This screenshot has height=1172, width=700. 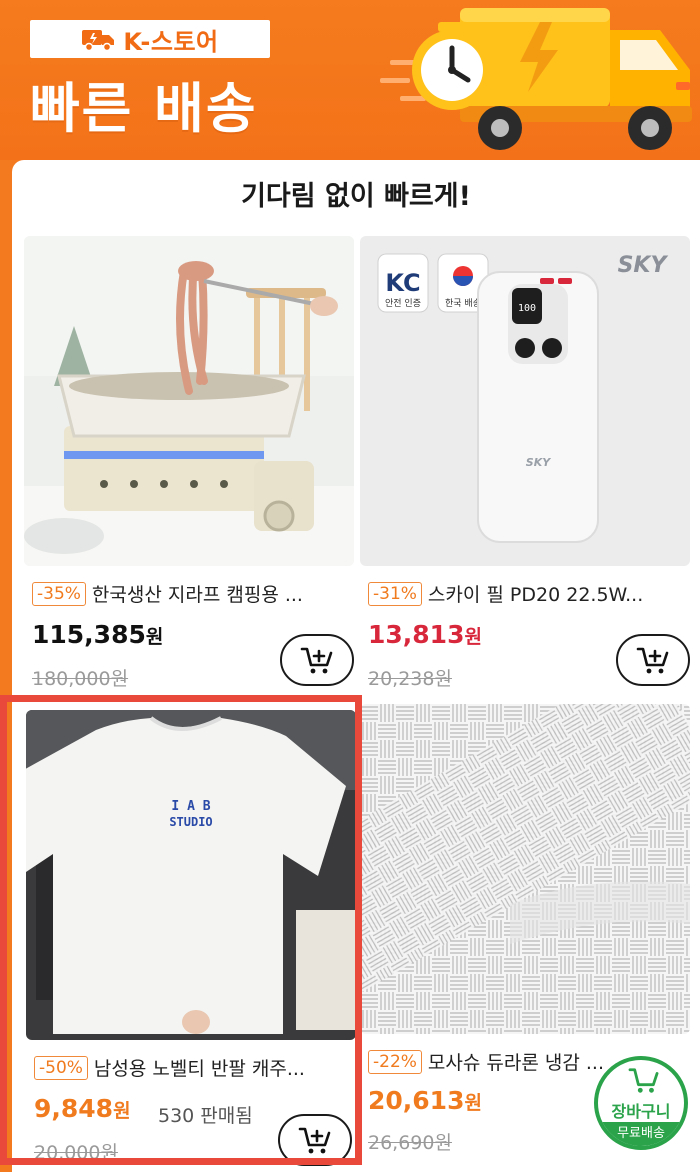 What do you see at coordinates (190, 806) in the screenshot?
I see `shirt-print-top: I A B` at bounding box center [190, 806].